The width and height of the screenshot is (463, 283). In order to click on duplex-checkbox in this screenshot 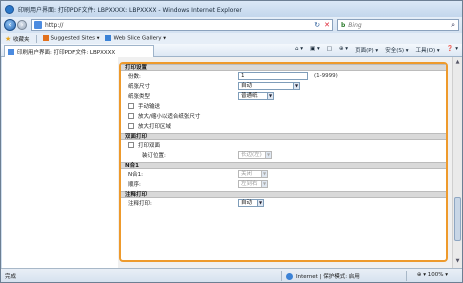, I will do `click(131, 145)`.